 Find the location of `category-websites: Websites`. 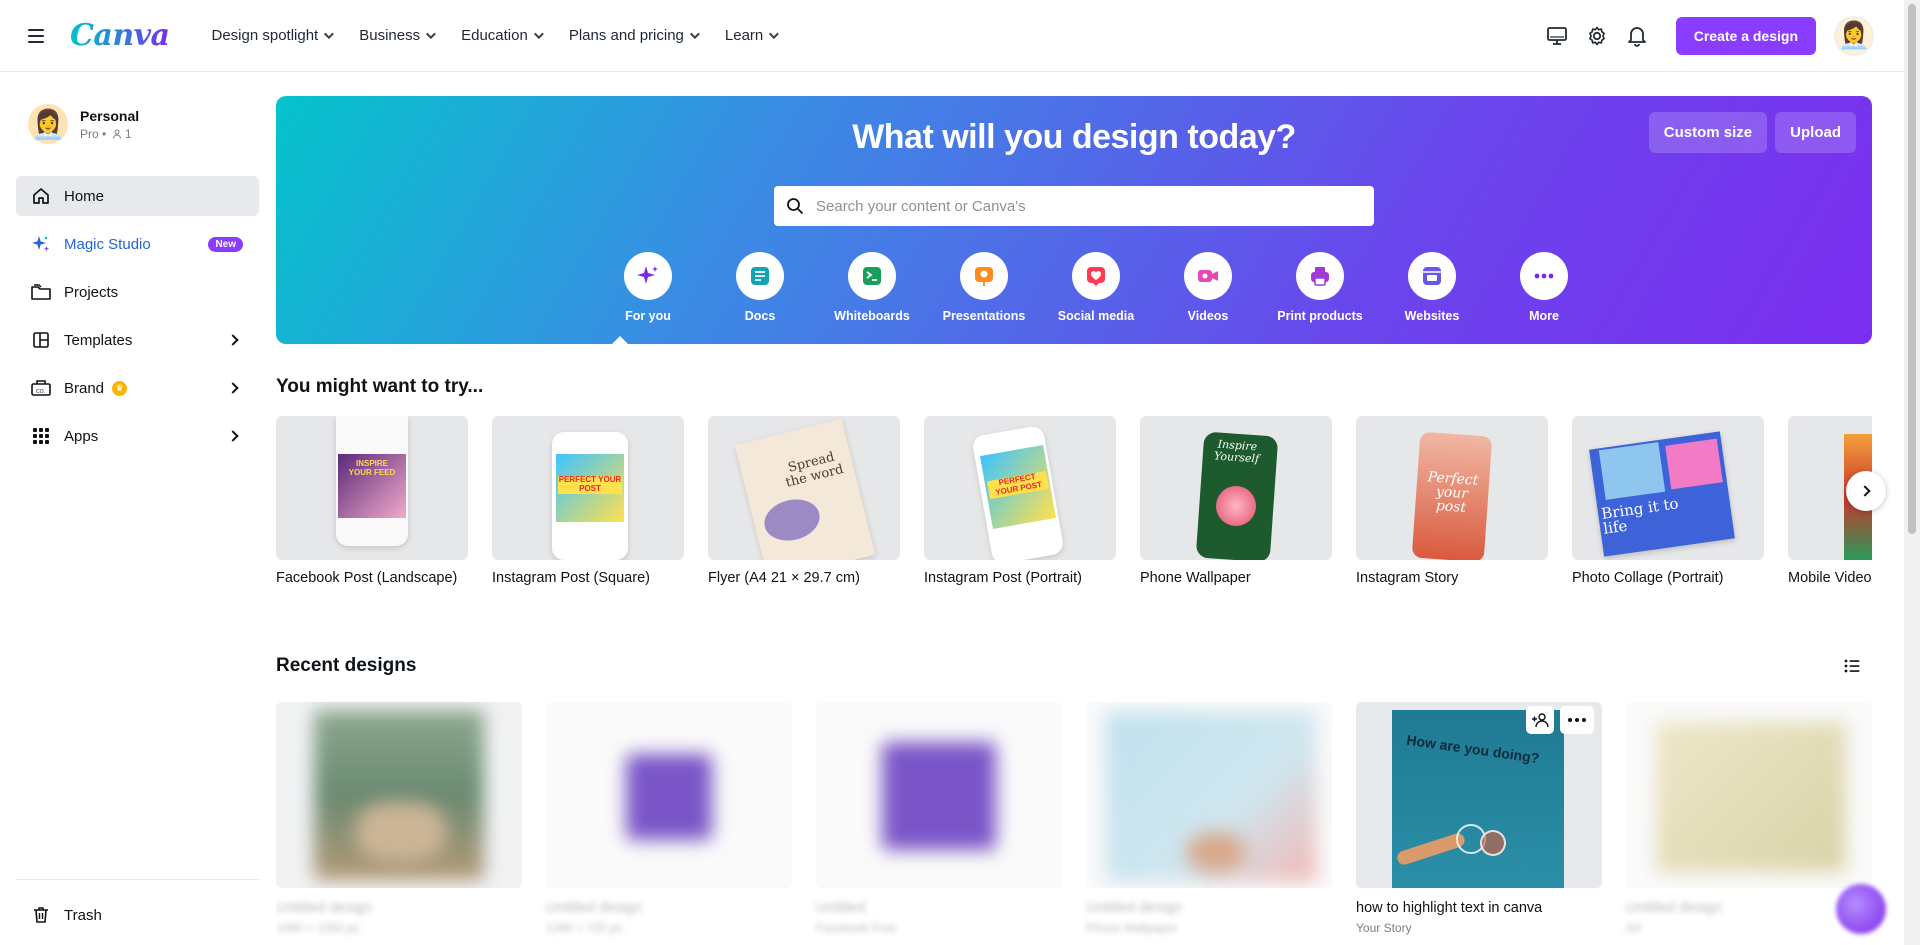

category-websites: Websites is located at coordinates (1432, 287).